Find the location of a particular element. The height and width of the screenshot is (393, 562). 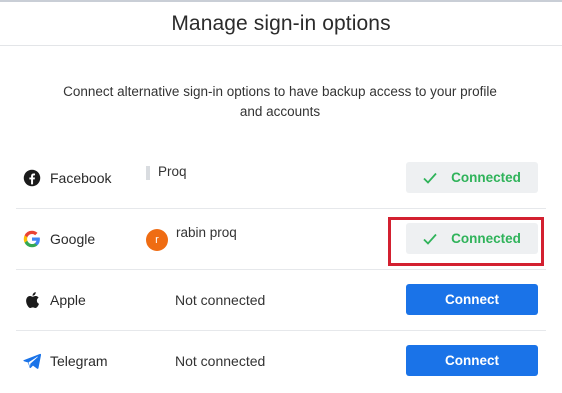

google-icon is located at coordinates (32, 239).